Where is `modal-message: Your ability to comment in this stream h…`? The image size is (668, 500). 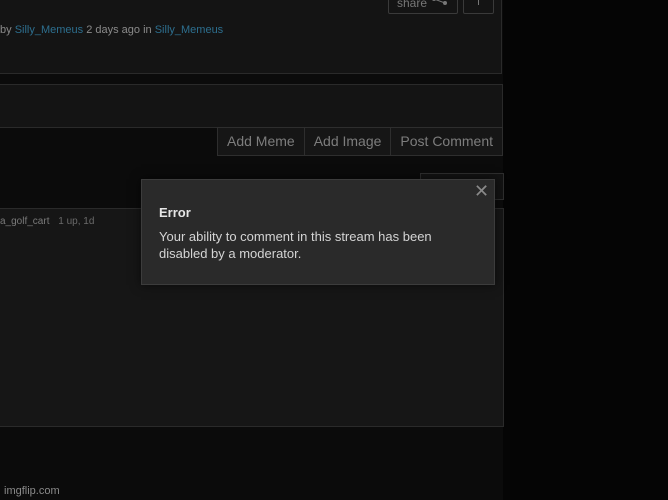
modal-message: Your ability to comment in this stream h… is located at coordinates (295, 245).